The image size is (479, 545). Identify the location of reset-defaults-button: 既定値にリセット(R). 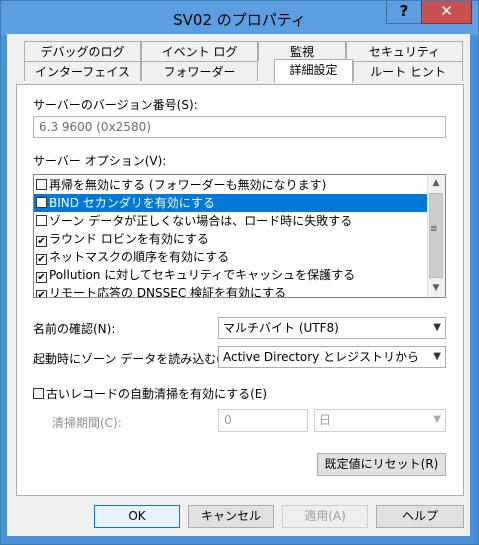
(381, 464).